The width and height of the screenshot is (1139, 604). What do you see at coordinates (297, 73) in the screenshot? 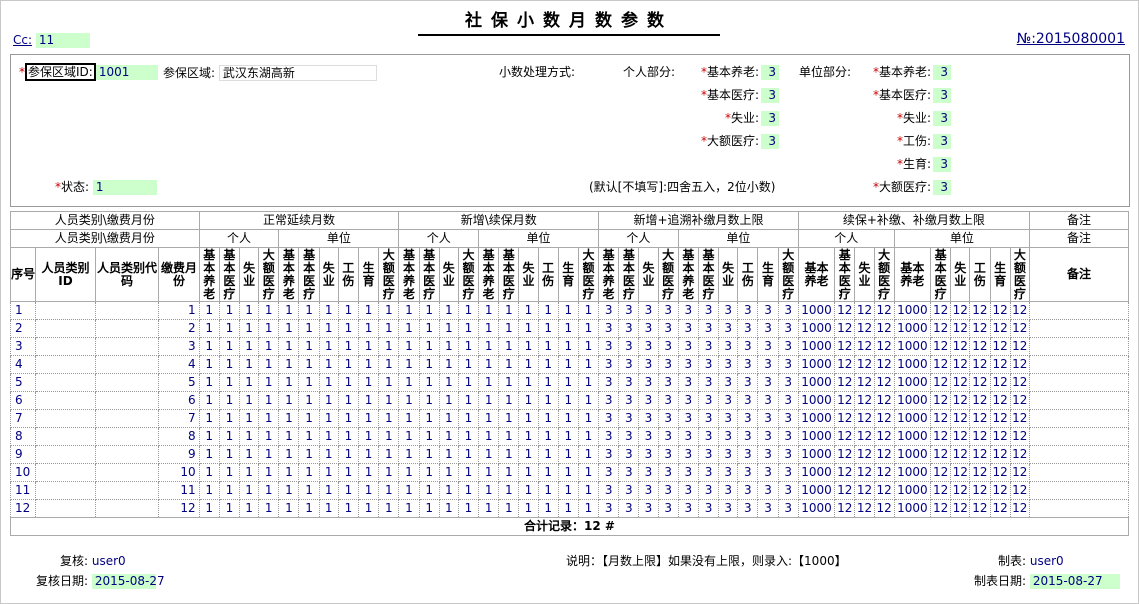
I see `area-name-value: 武汉东湖高新` at bounding box center [297, 73].